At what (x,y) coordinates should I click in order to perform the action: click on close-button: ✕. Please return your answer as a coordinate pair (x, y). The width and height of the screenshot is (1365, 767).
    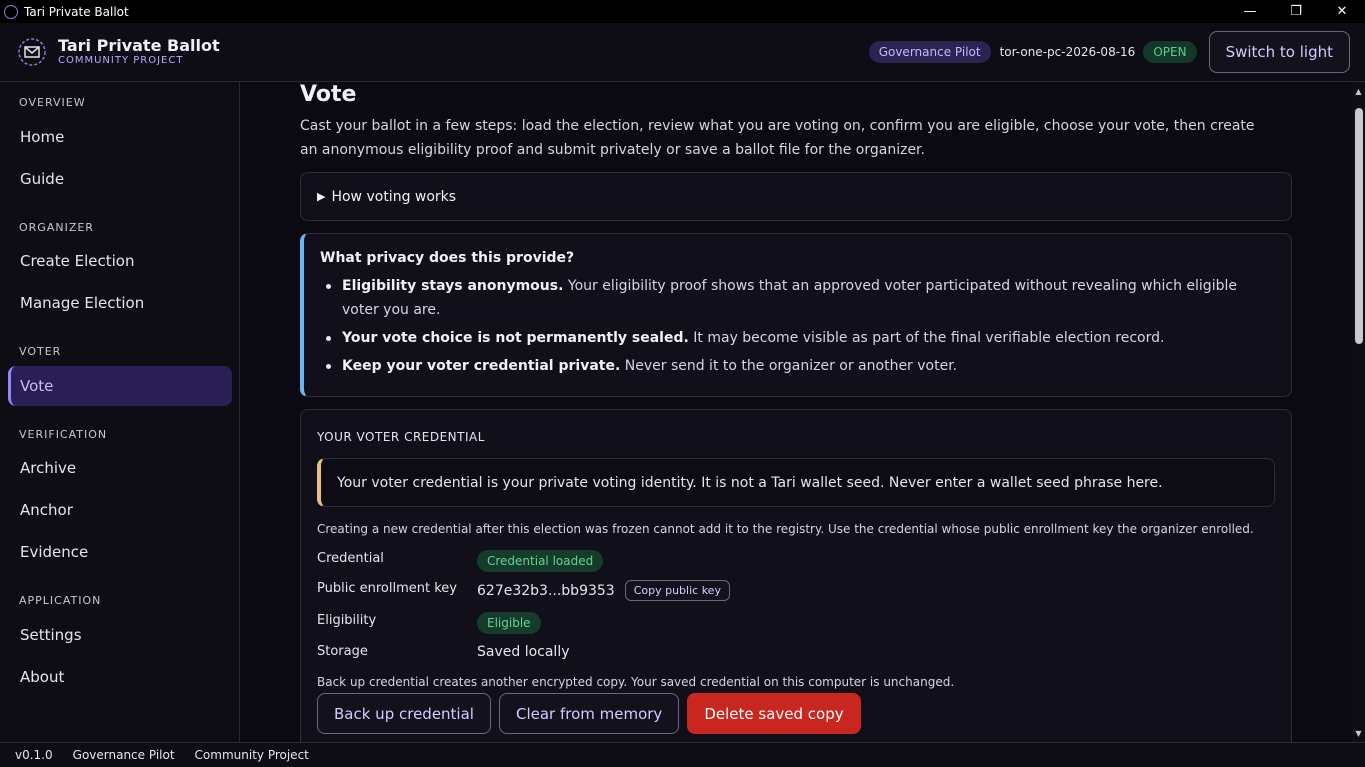
    Looking at the image, I should click on (1342, 11).